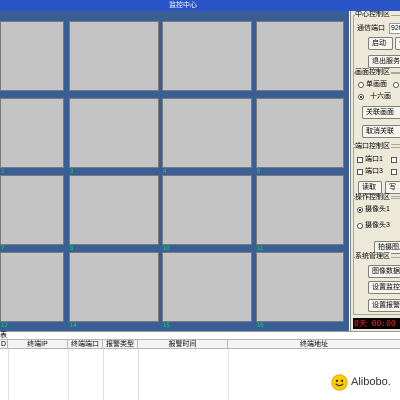 The height and width of the screenshot is (400, 400). I want to click on camera3-label: 摄像头3, so click(377, 225).